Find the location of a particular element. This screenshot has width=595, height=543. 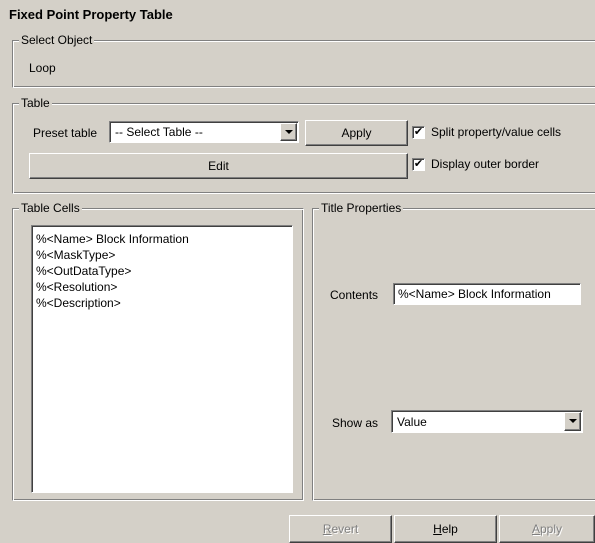

show-as-label: Show as is located at coordinates (355, 423).